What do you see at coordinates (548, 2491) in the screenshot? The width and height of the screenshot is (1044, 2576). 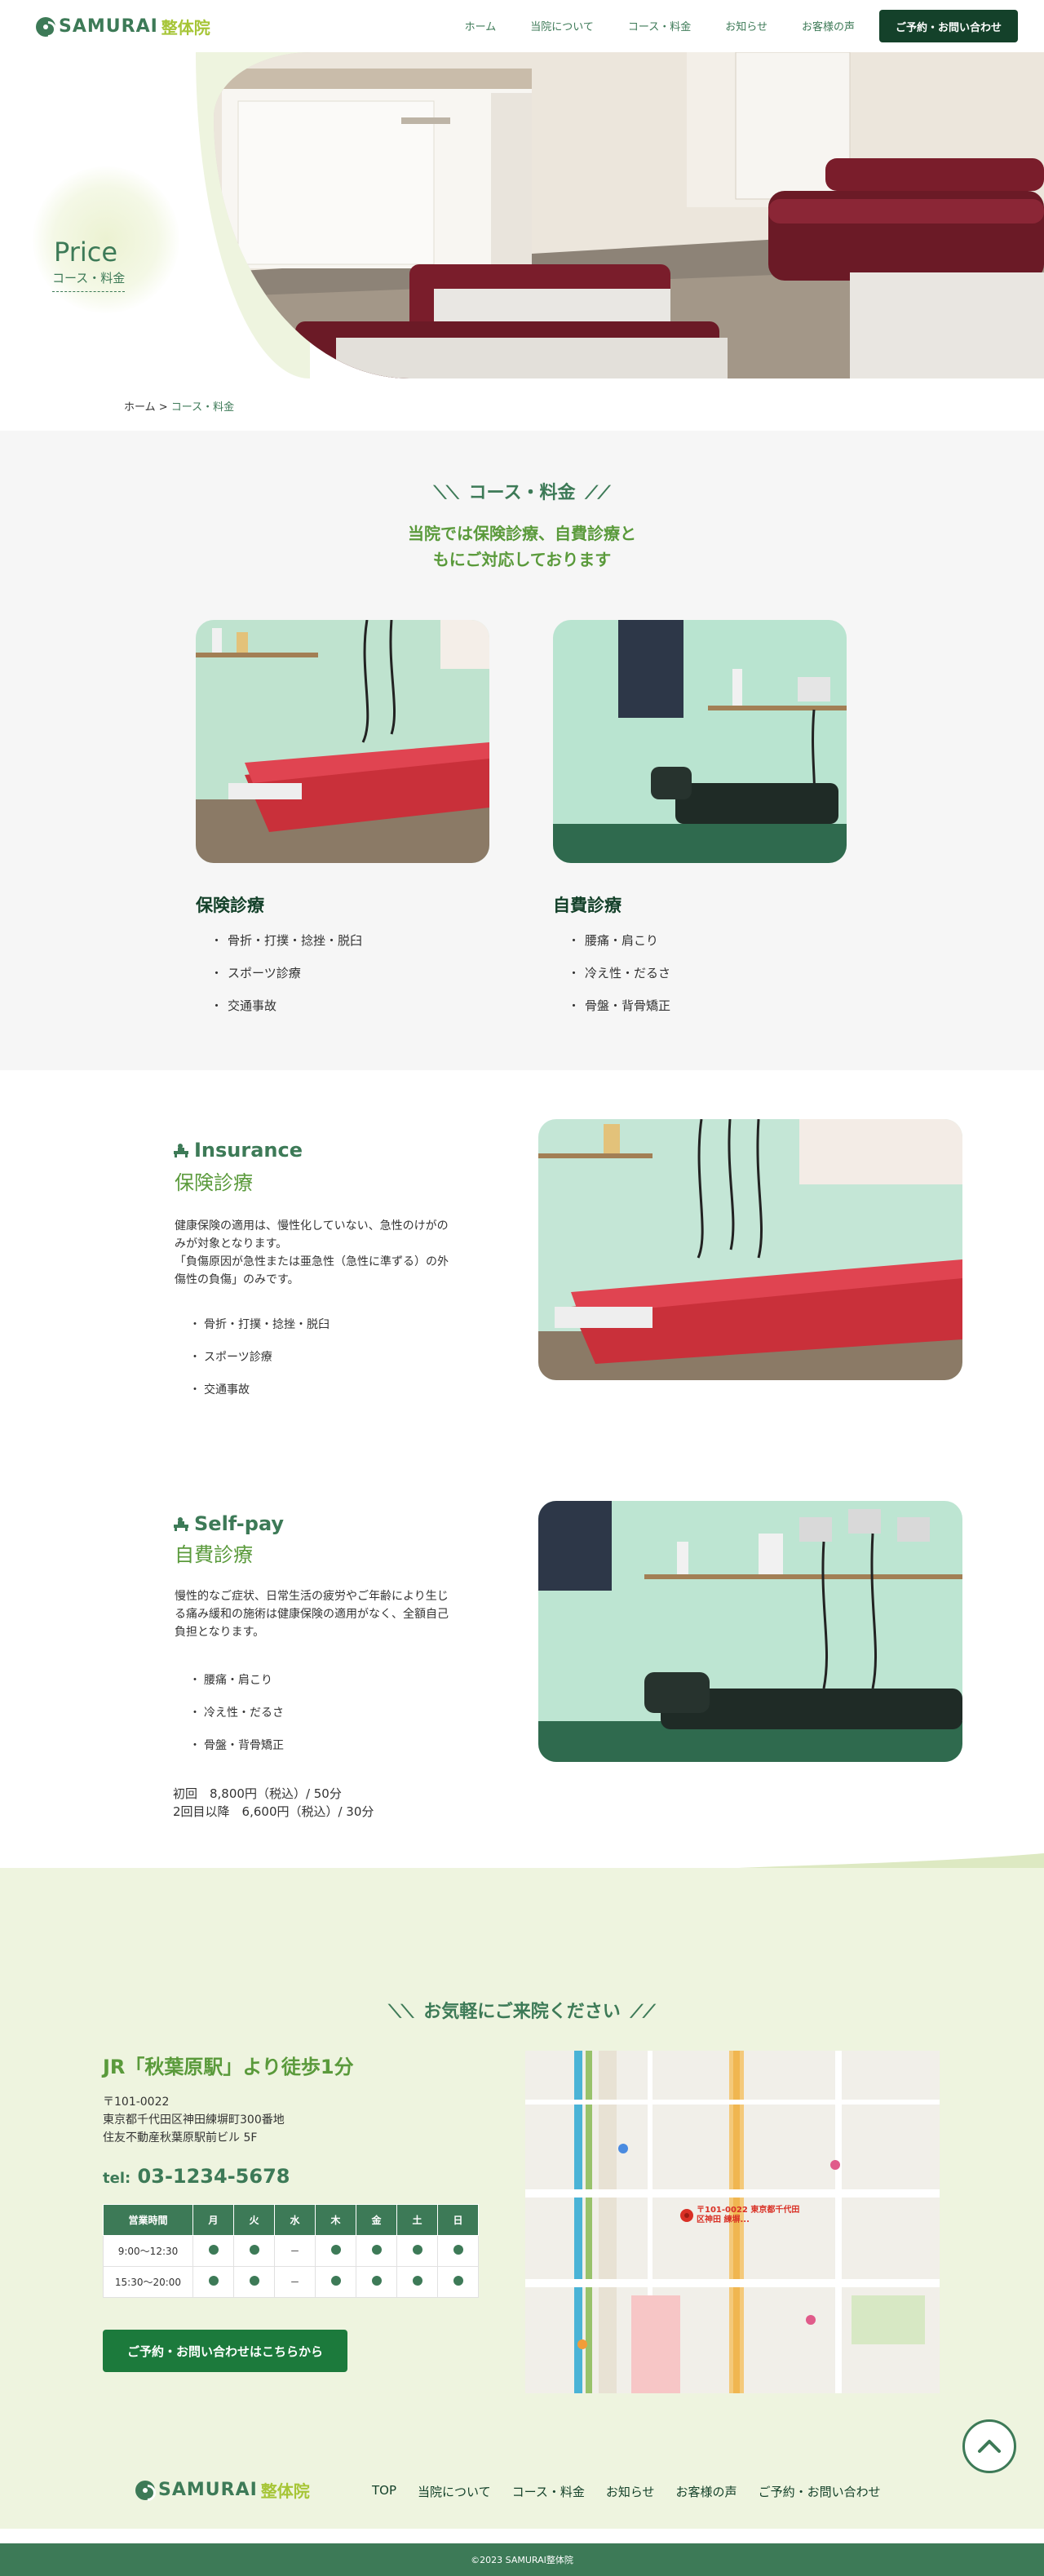 I see `footer-nav-price: コース・料金` at bounding box center [548, 2491].